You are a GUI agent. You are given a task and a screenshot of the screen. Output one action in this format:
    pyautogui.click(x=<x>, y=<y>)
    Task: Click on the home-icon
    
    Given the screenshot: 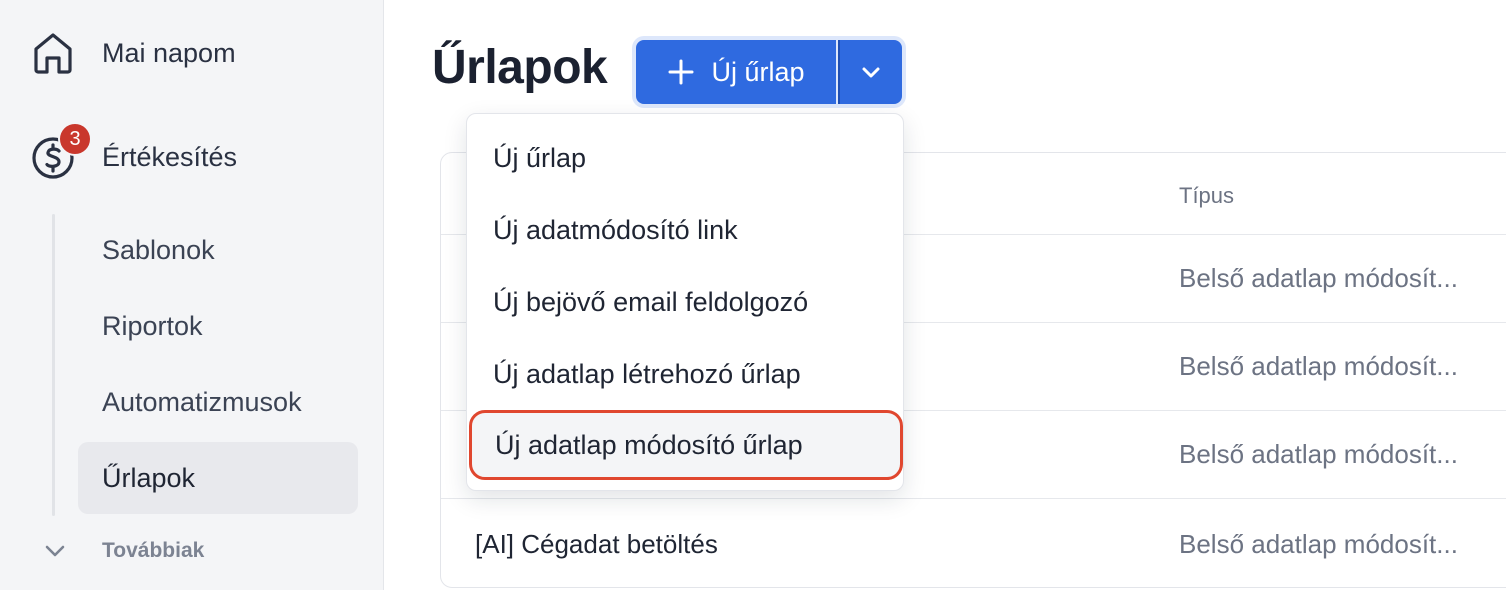 What is the action you would take?
    pyautogui.click(x=53, y=53)
    